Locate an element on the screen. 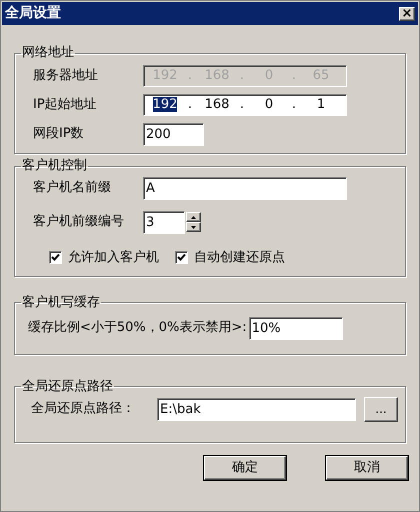  dialog-button: 取消 is located at coordinates (367, 468).